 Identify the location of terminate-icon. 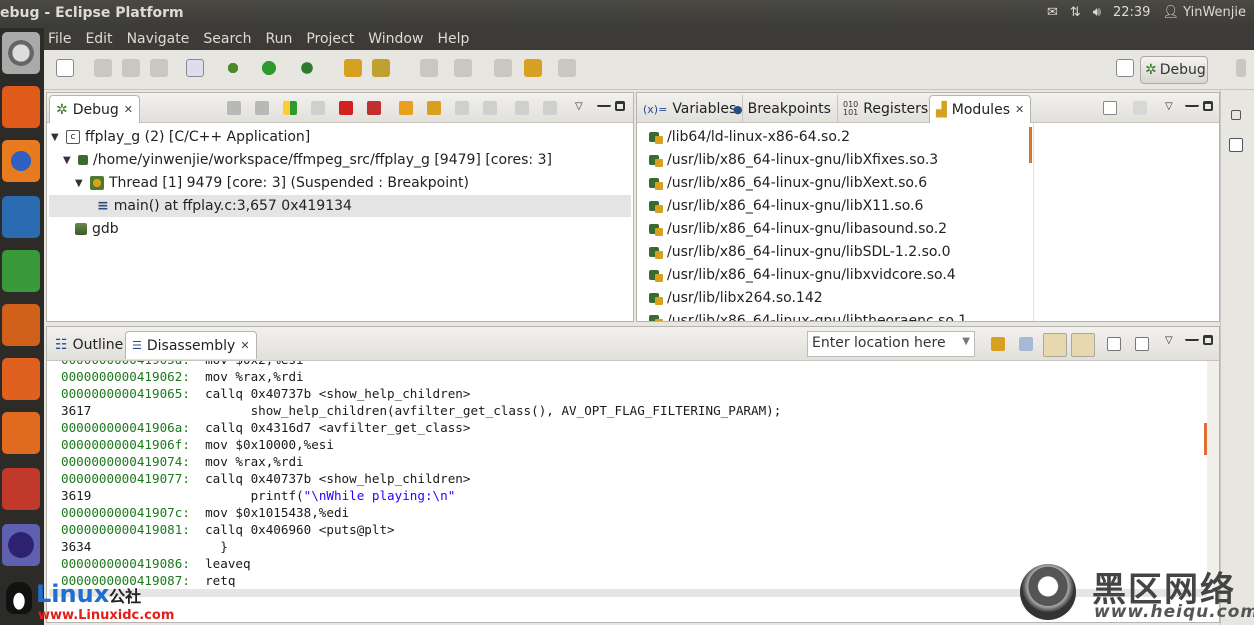
(346, 108).